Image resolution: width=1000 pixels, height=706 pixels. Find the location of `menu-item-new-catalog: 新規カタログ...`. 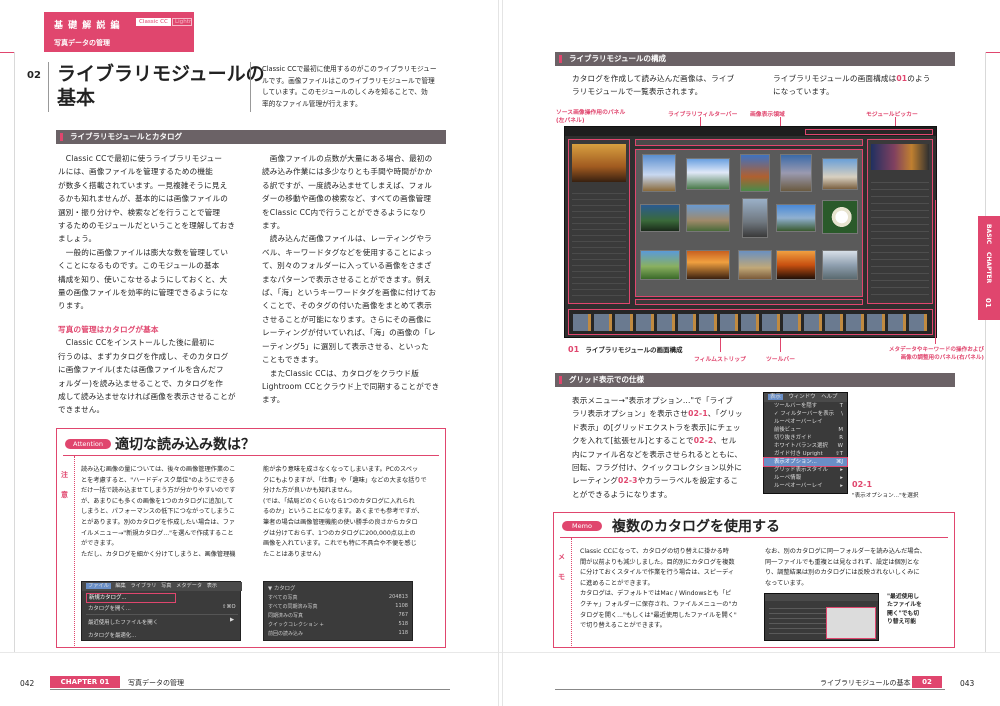

menu-item-new-catalog: 新規カタログ... is located at coordinates (131, 598).